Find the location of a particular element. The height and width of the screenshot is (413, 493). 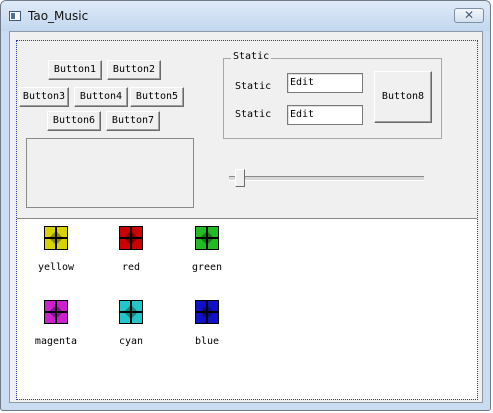

static-frame is located at coordinates (110, 173).